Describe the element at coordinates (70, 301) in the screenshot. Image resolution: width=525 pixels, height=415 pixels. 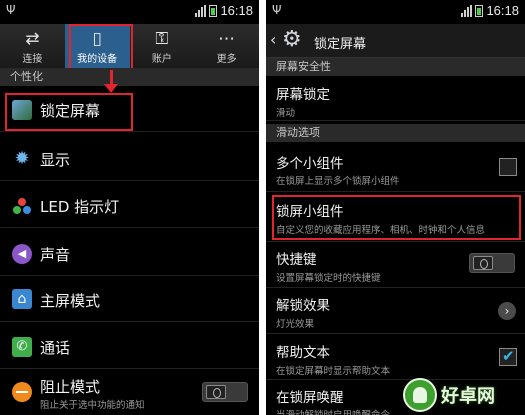
I see `list-item-label: 主屏模式` at that location.